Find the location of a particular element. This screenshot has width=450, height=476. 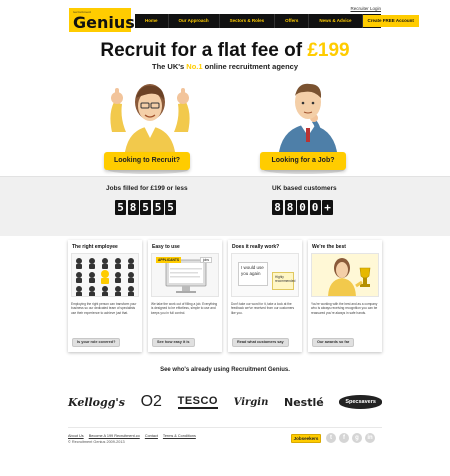

footer-link-terms: Terms & Conditions is located at coordinates (179, 436).